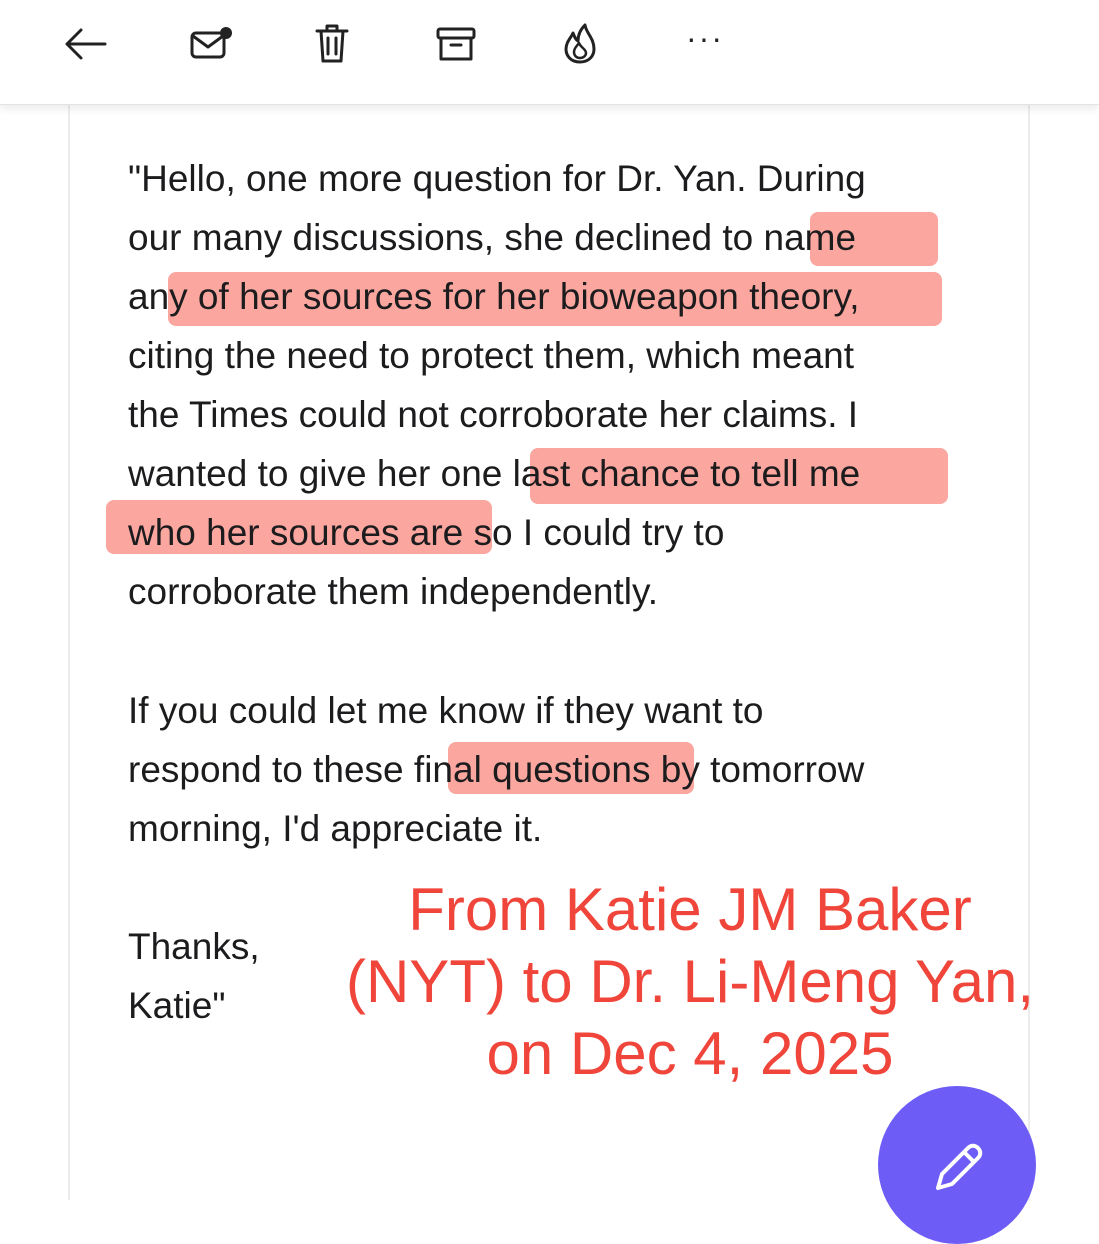  I want to click on delete-button, so click(332, 44).